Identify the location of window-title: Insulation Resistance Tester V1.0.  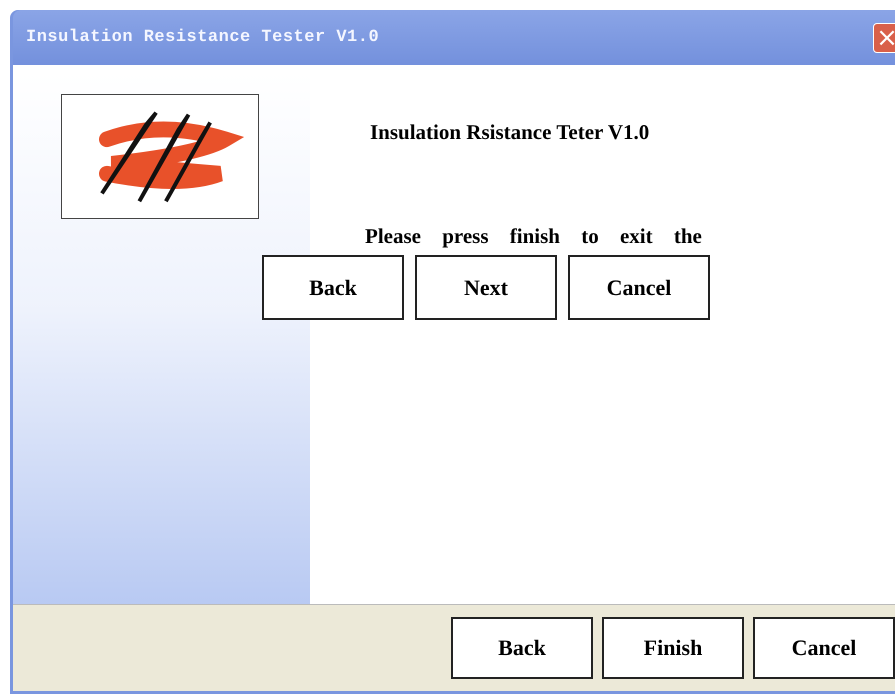
(203, 37).